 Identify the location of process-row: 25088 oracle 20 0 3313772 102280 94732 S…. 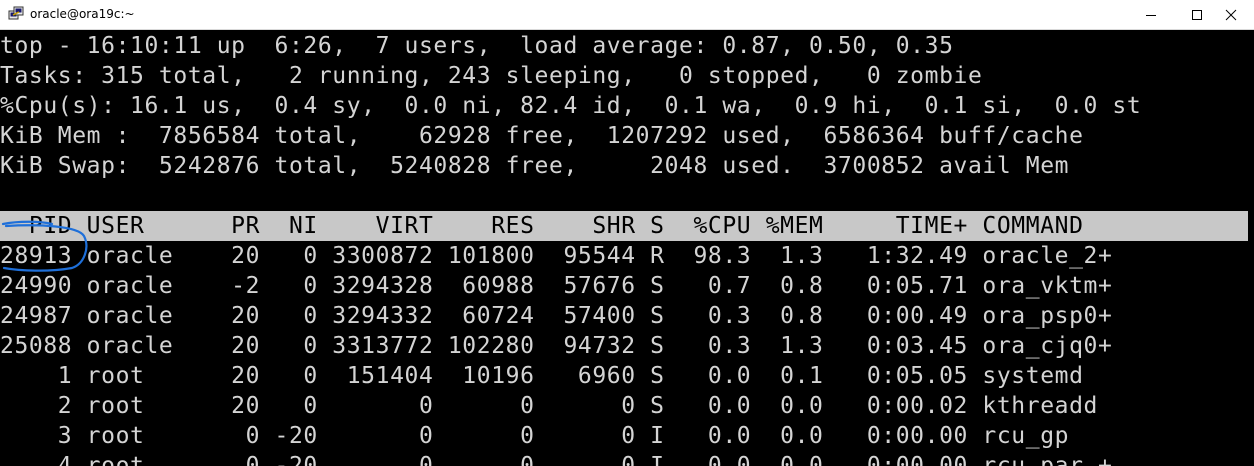
(556, 346).